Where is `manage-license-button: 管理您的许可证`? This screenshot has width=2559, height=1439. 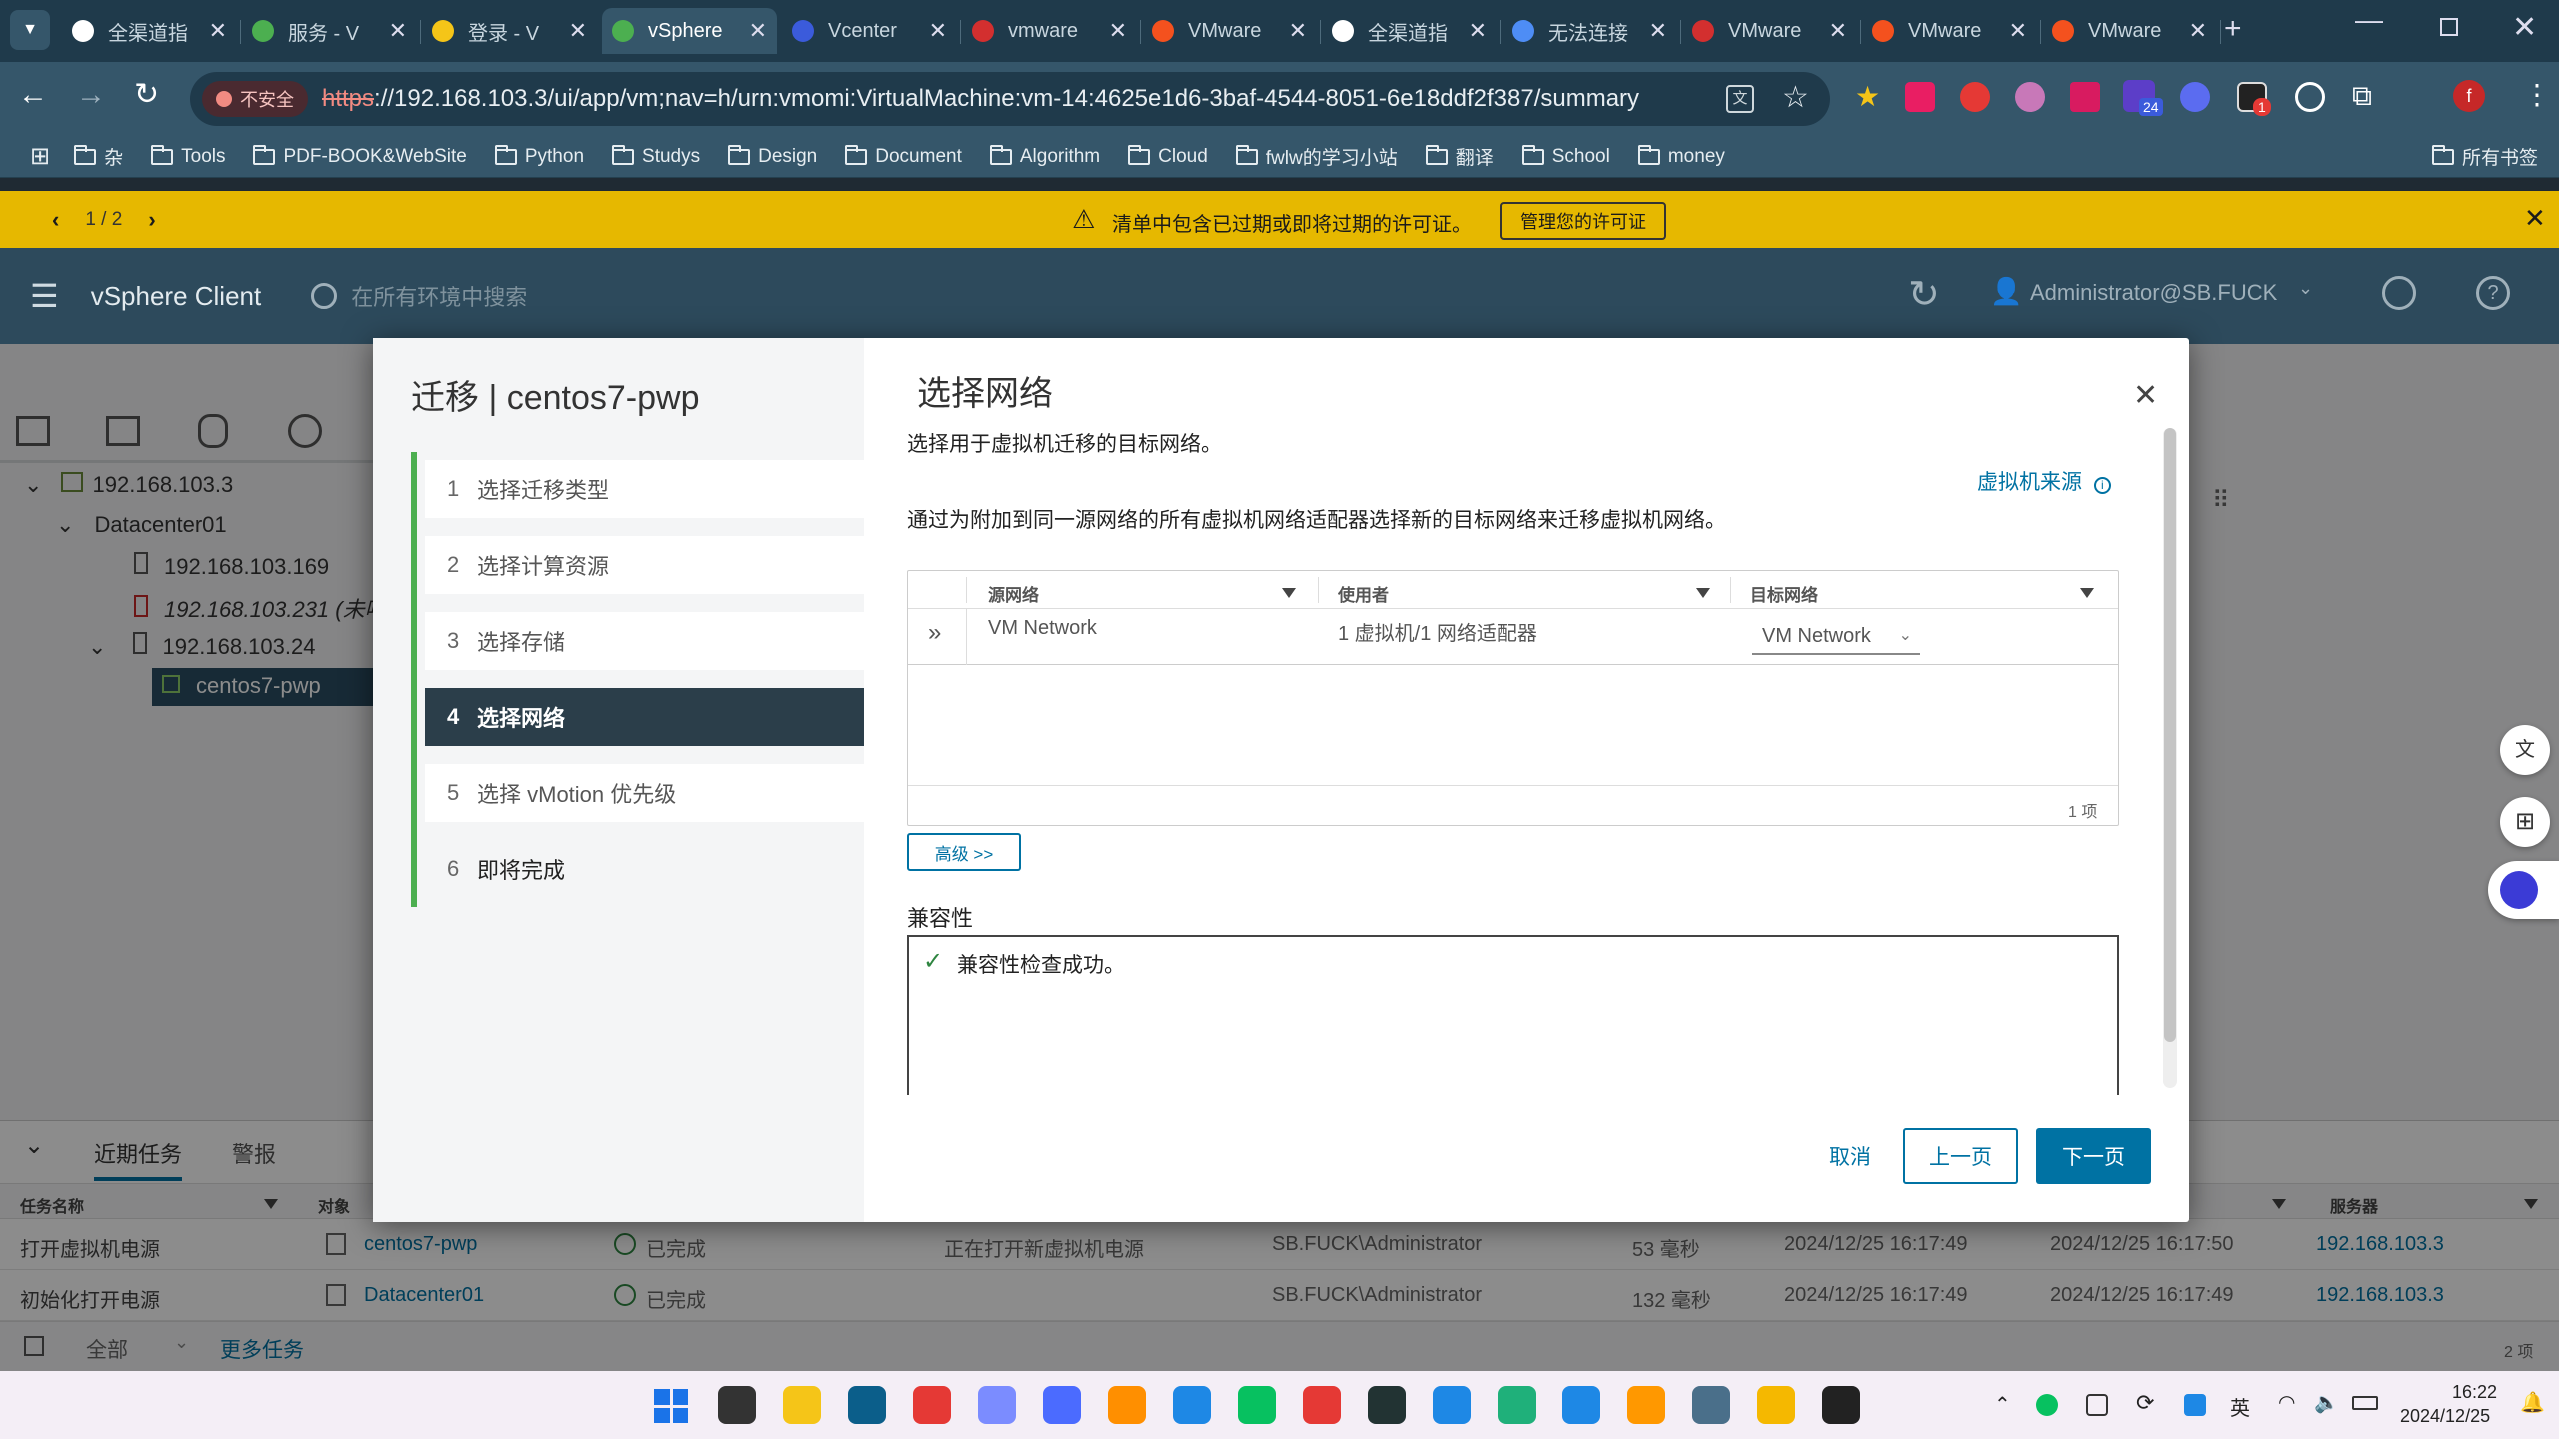
manage-license-button: 管理您的许可证 is located at coordinates (1583, 221).